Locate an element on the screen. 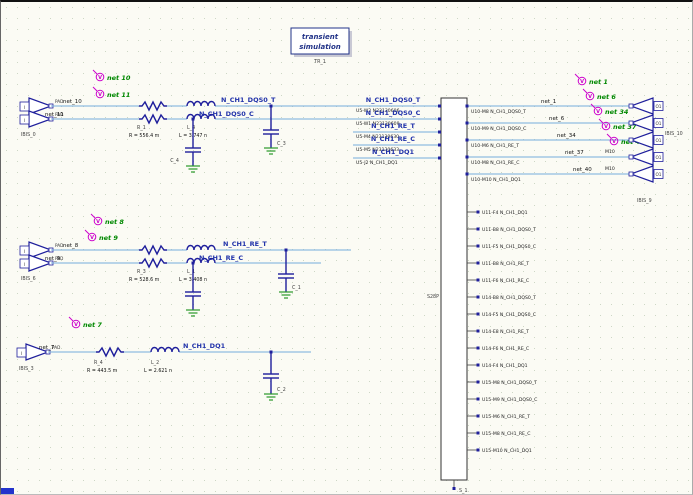 This screenshot has height=495, width=693. component-value: R = 556.4 m is located at coordinates (144, 136).